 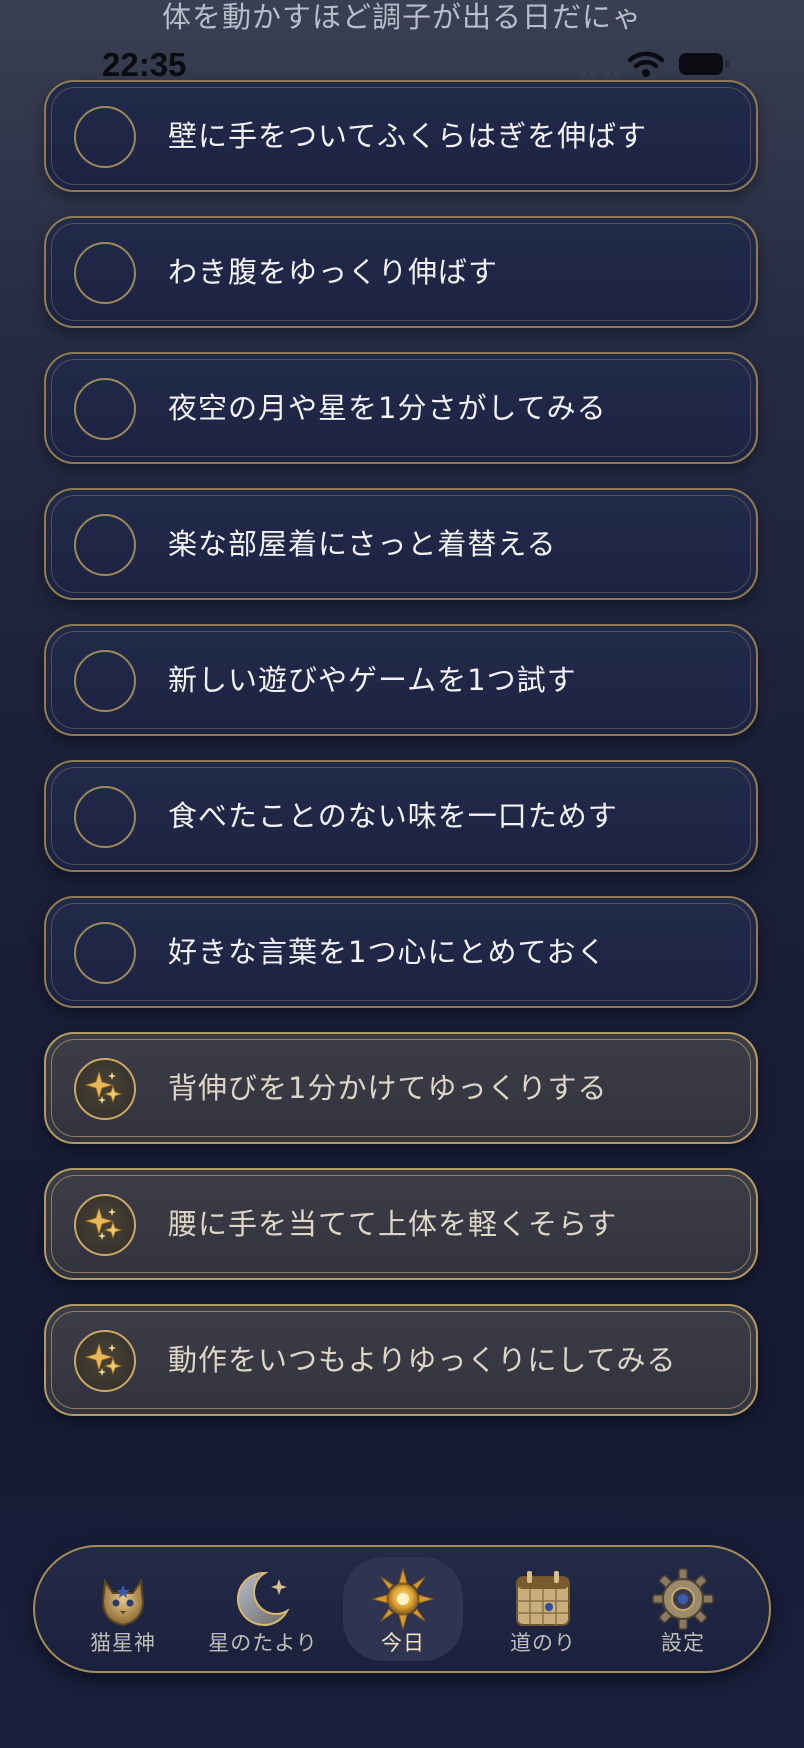 I want to click on task-item: 背伸びを1分かけてゆっくりする, so click(x=401, y=1088).